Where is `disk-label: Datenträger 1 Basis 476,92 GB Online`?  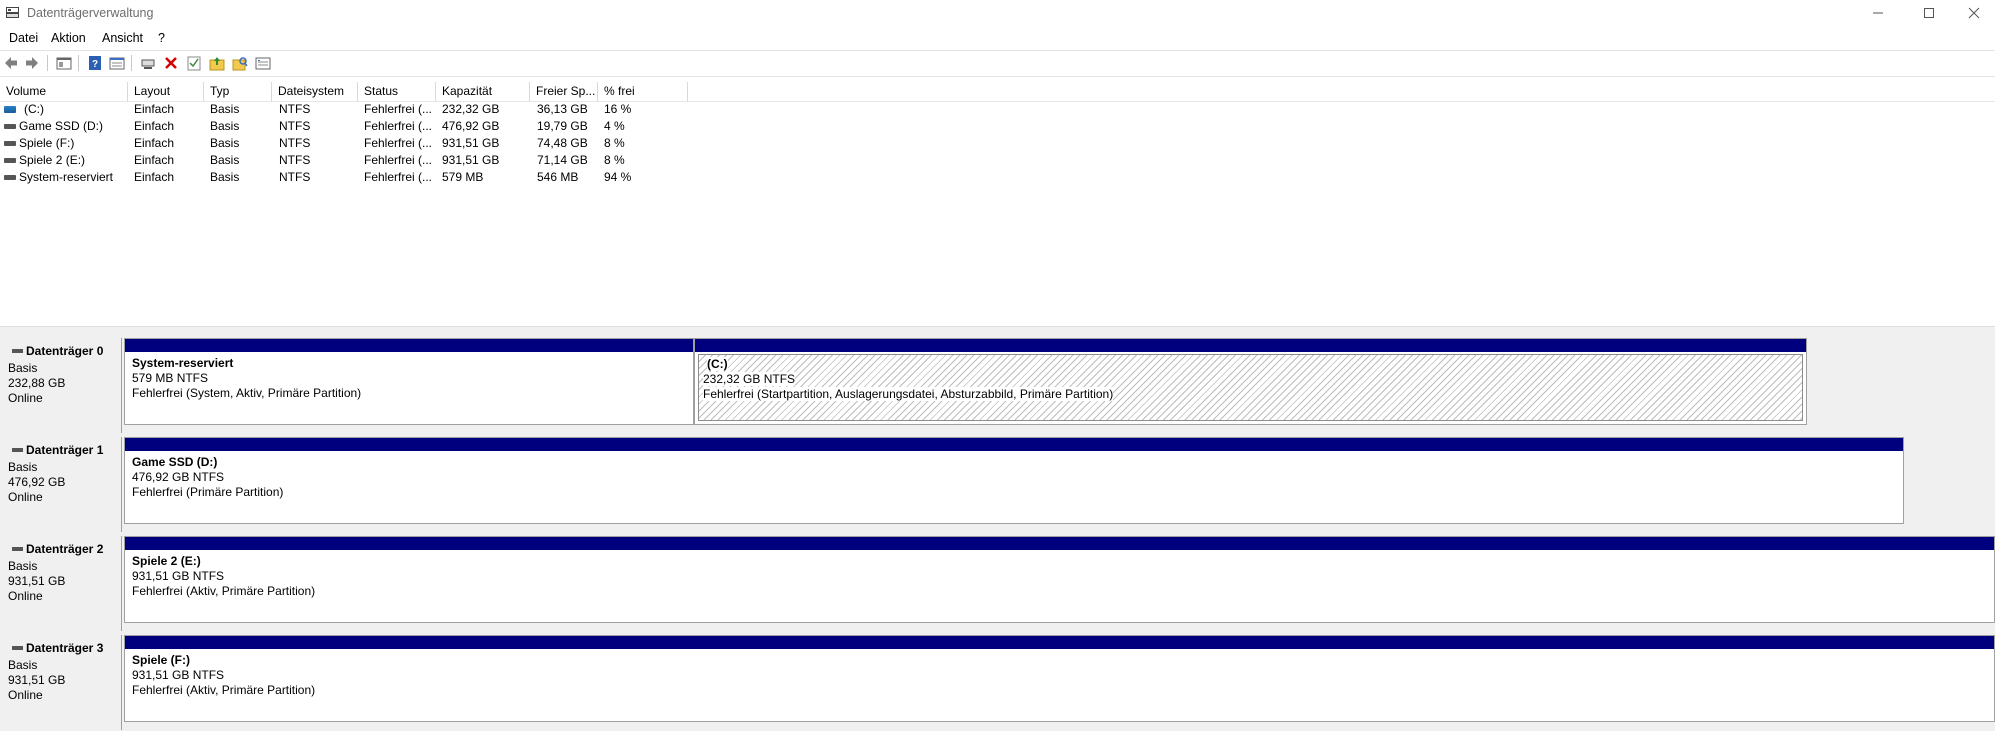
disk-label: Datenträger 1 Basis 476,92 GB Online is located at coordinates (61, 484).